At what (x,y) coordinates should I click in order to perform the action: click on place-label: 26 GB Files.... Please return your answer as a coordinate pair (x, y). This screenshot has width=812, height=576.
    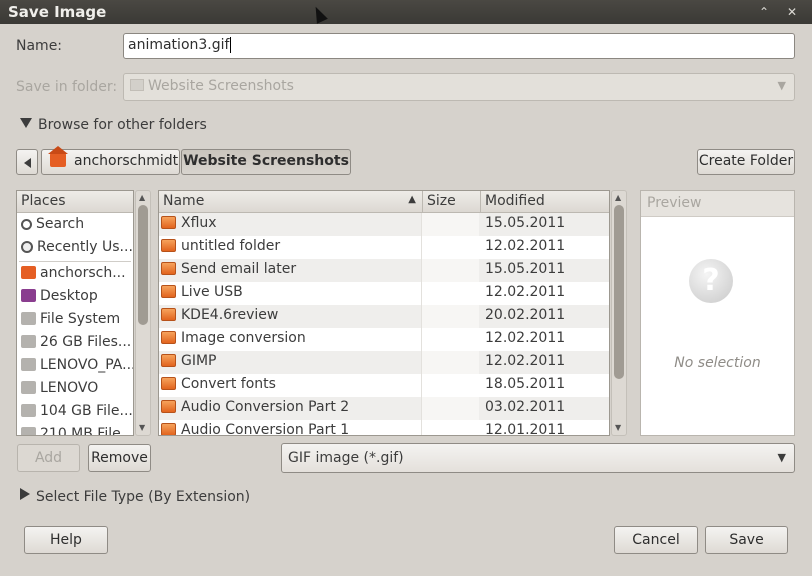
    Looking at the image, I should click on (86, 342).